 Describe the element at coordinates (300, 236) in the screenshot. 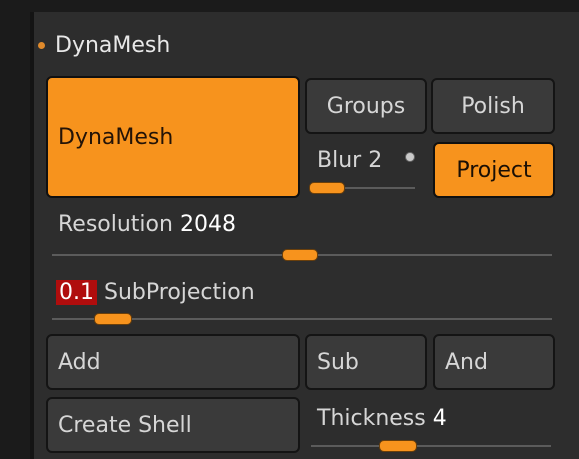

I see `resolution-slider: Resolution 2048` at that location.